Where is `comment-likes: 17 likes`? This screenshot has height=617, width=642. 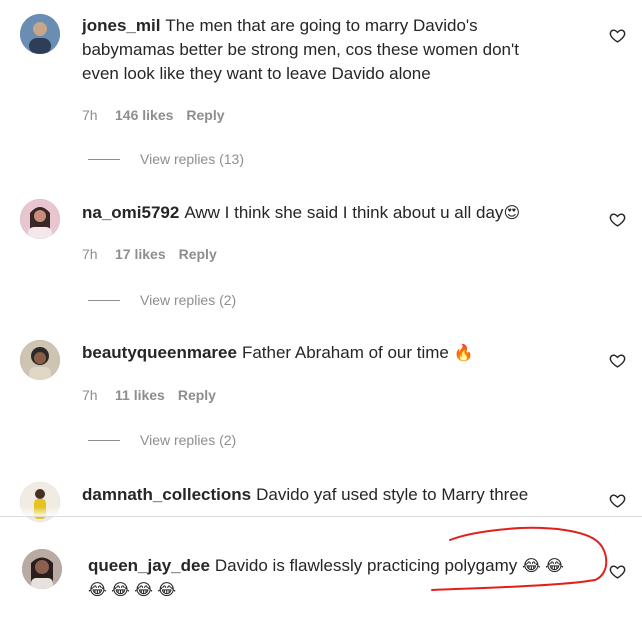 comment-likes: 17 likes is located at coordinates (140, 254).